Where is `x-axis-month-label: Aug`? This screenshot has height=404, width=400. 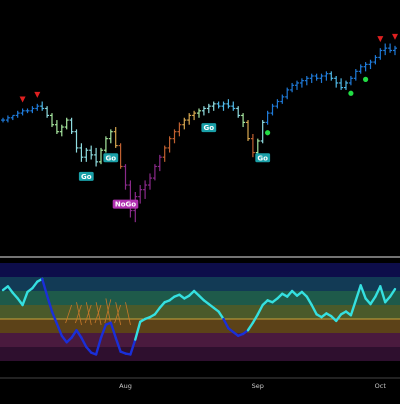
x-axis-month-label: Aug is located at coordinates (125, 386).